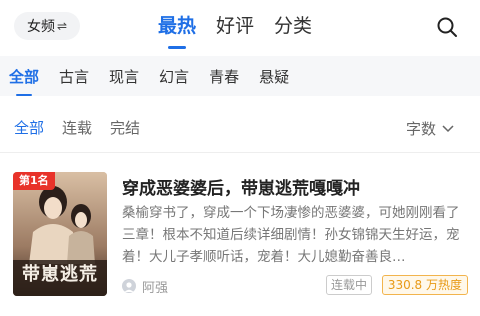 This screenshot has height=316, width=480. I want to click on main-tabs: 最热 好评 分类, so click(235, 29).